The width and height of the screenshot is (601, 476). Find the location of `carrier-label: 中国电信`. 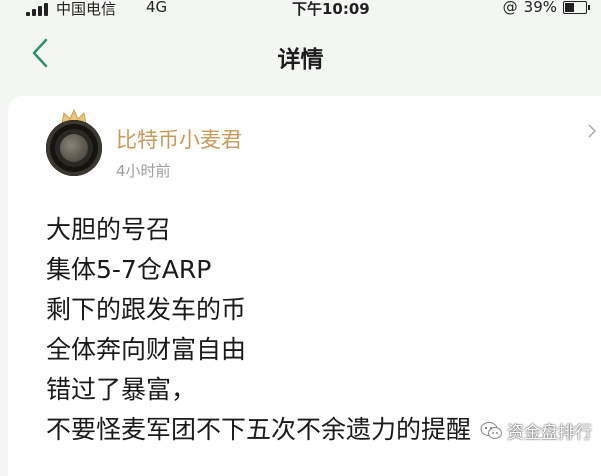

carrier-label: 中国电信 is located at coordinates (86, 9).